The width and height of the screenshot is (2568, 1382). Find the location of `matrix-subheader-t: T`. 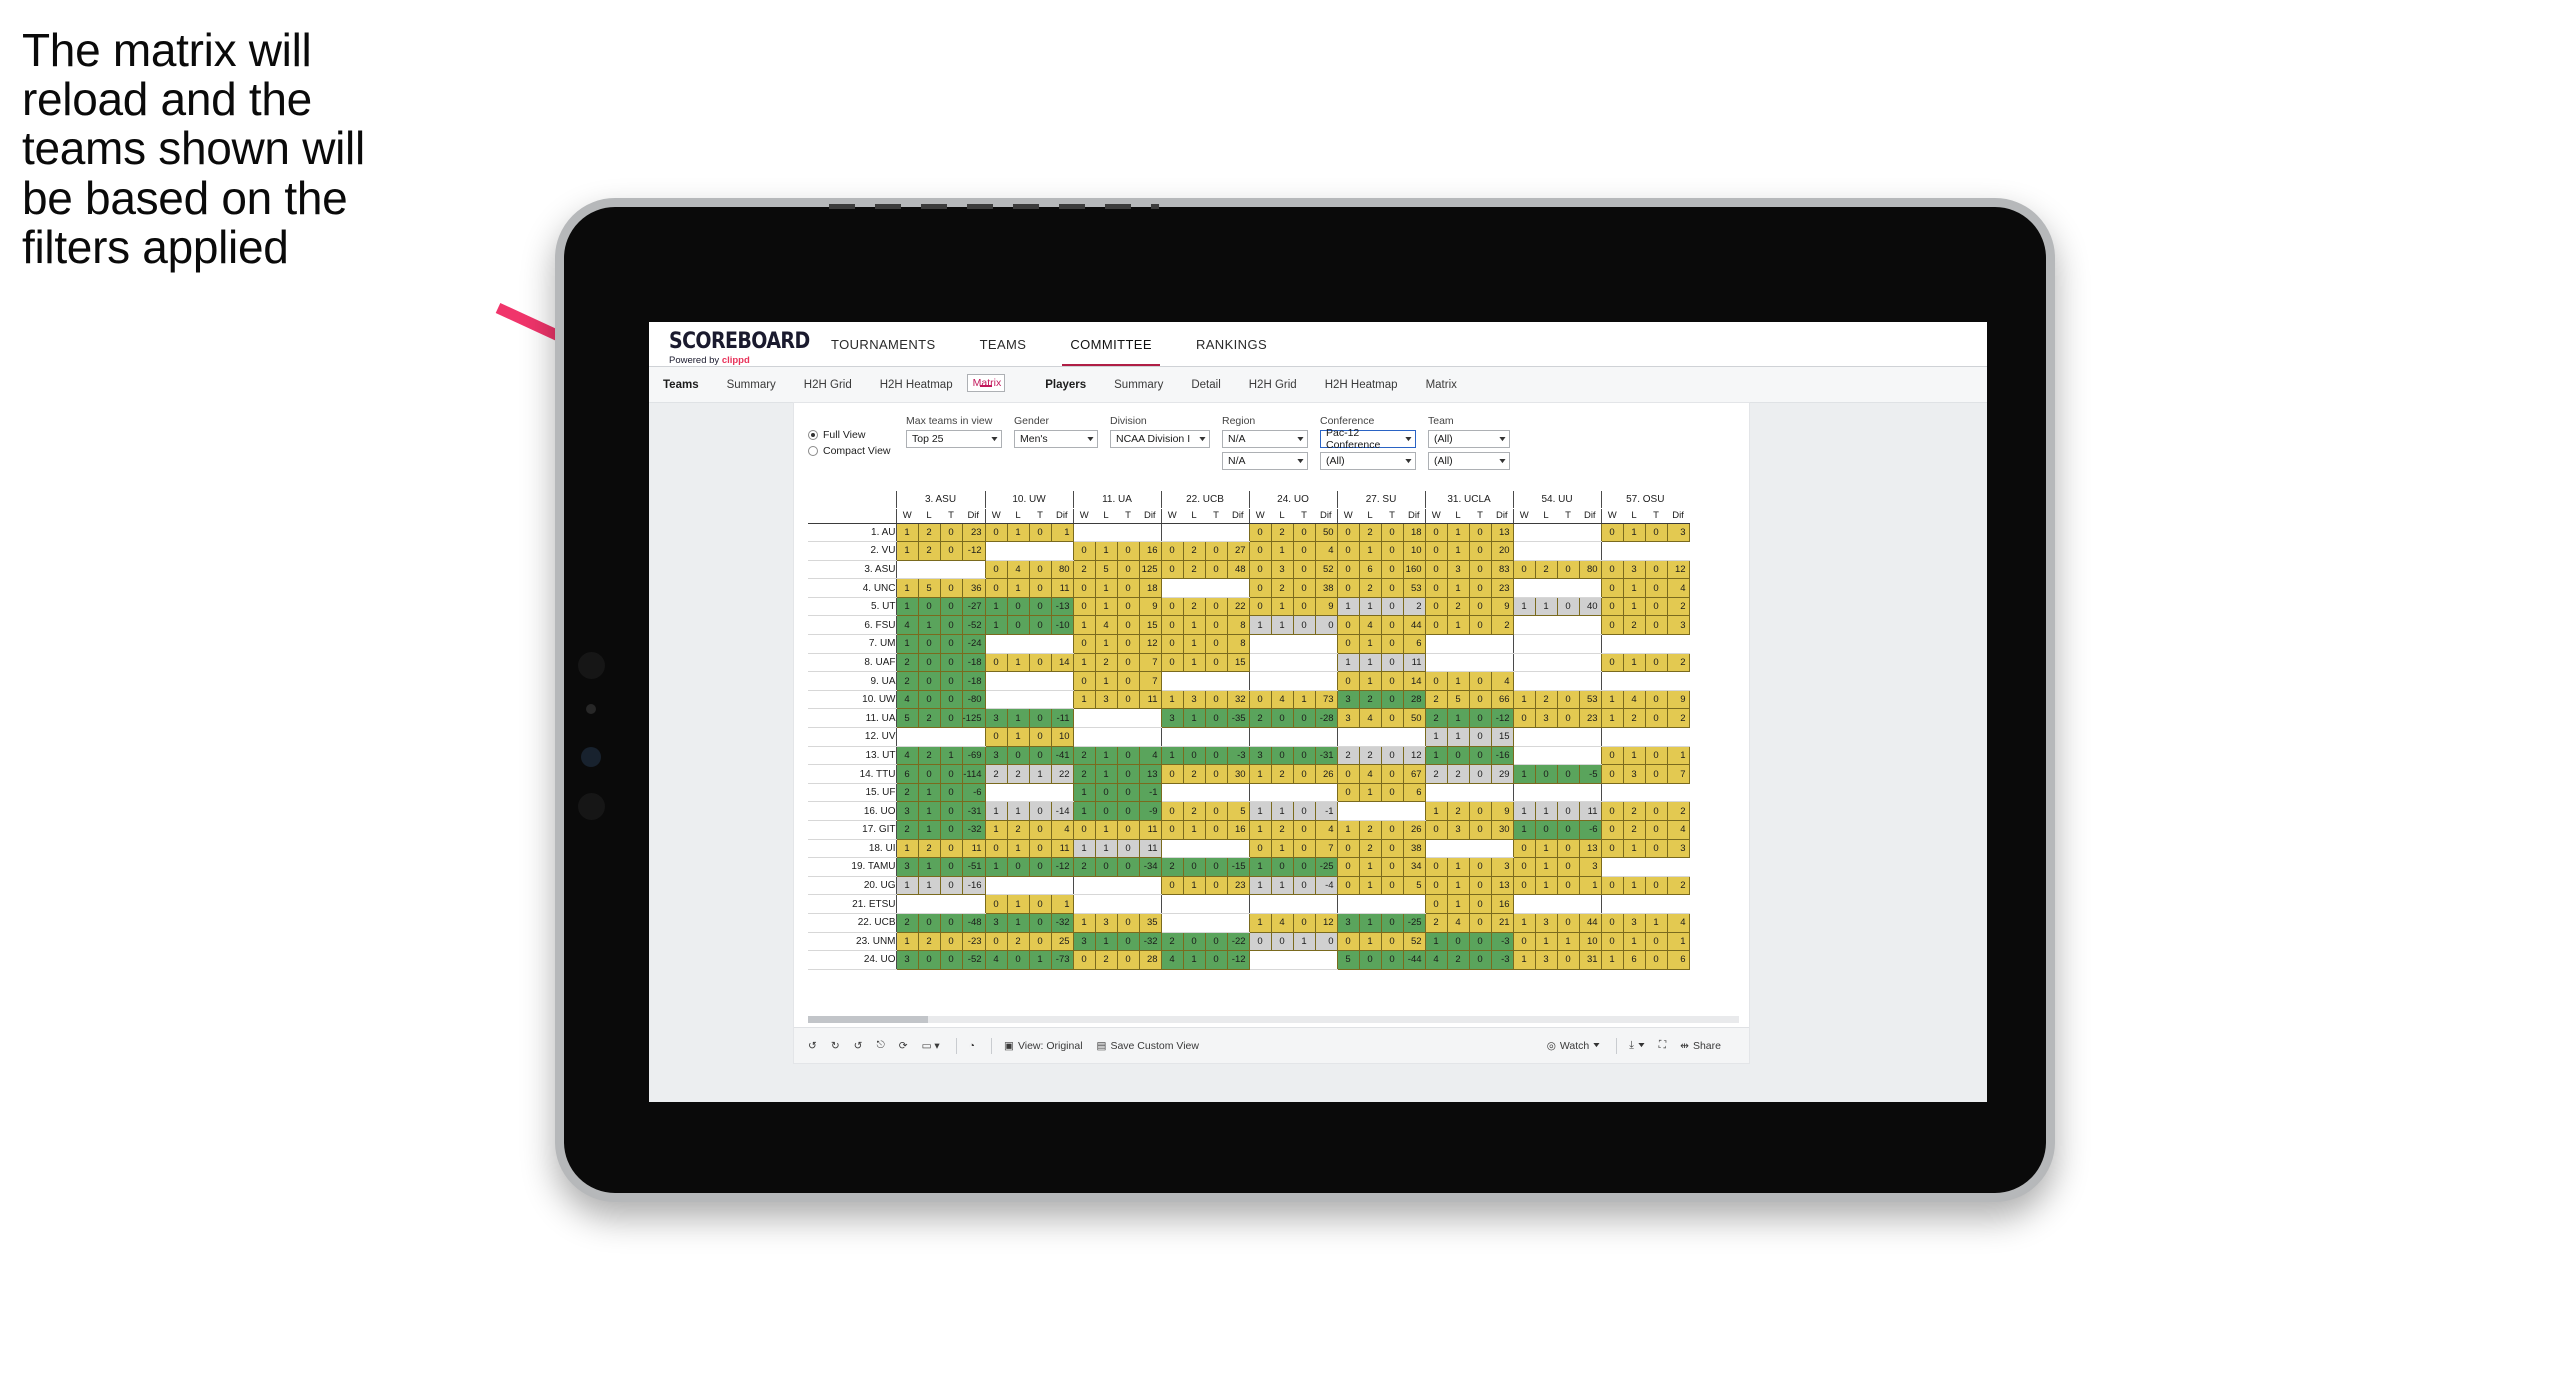

matrix-subheader-t: T is located at coordinates (1480, 516).